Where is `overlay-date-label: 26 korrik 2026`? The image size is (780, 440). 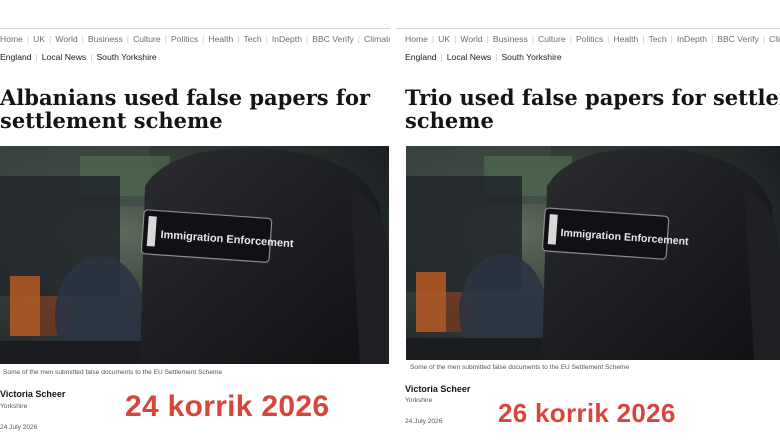
overlay-date-label: 26 korrik 2026 is located at coordinates (587, 413).